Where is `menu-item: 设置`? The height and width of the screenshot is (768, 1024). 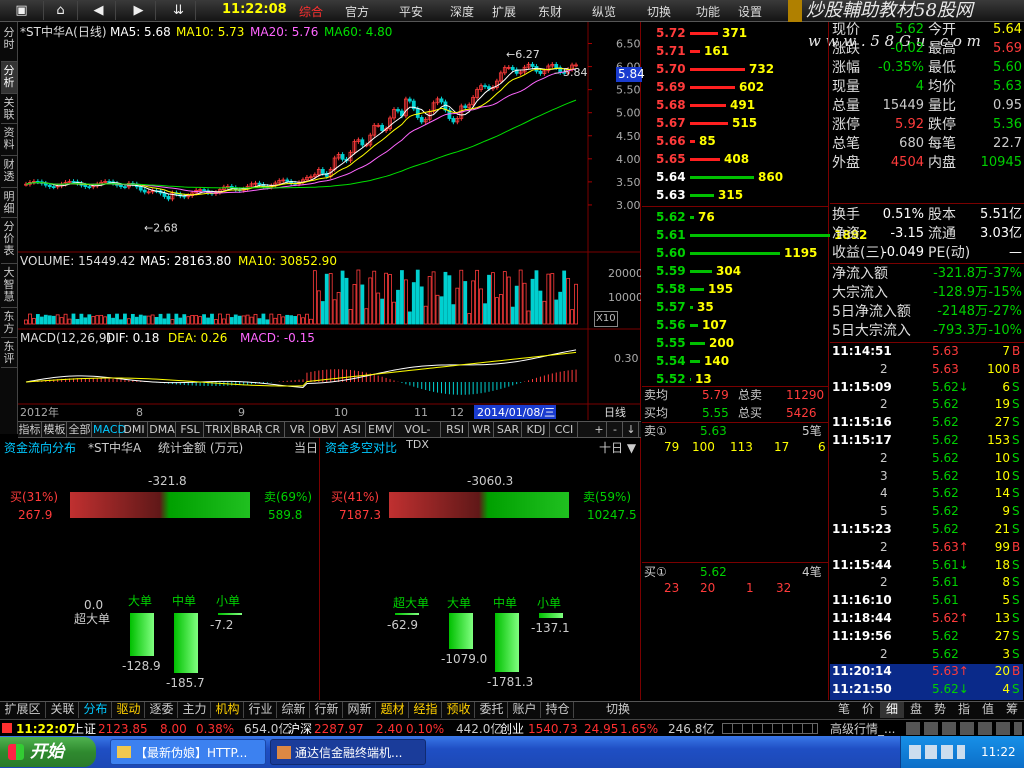 menu-item: 设置 is located at coordinates (750, 11).